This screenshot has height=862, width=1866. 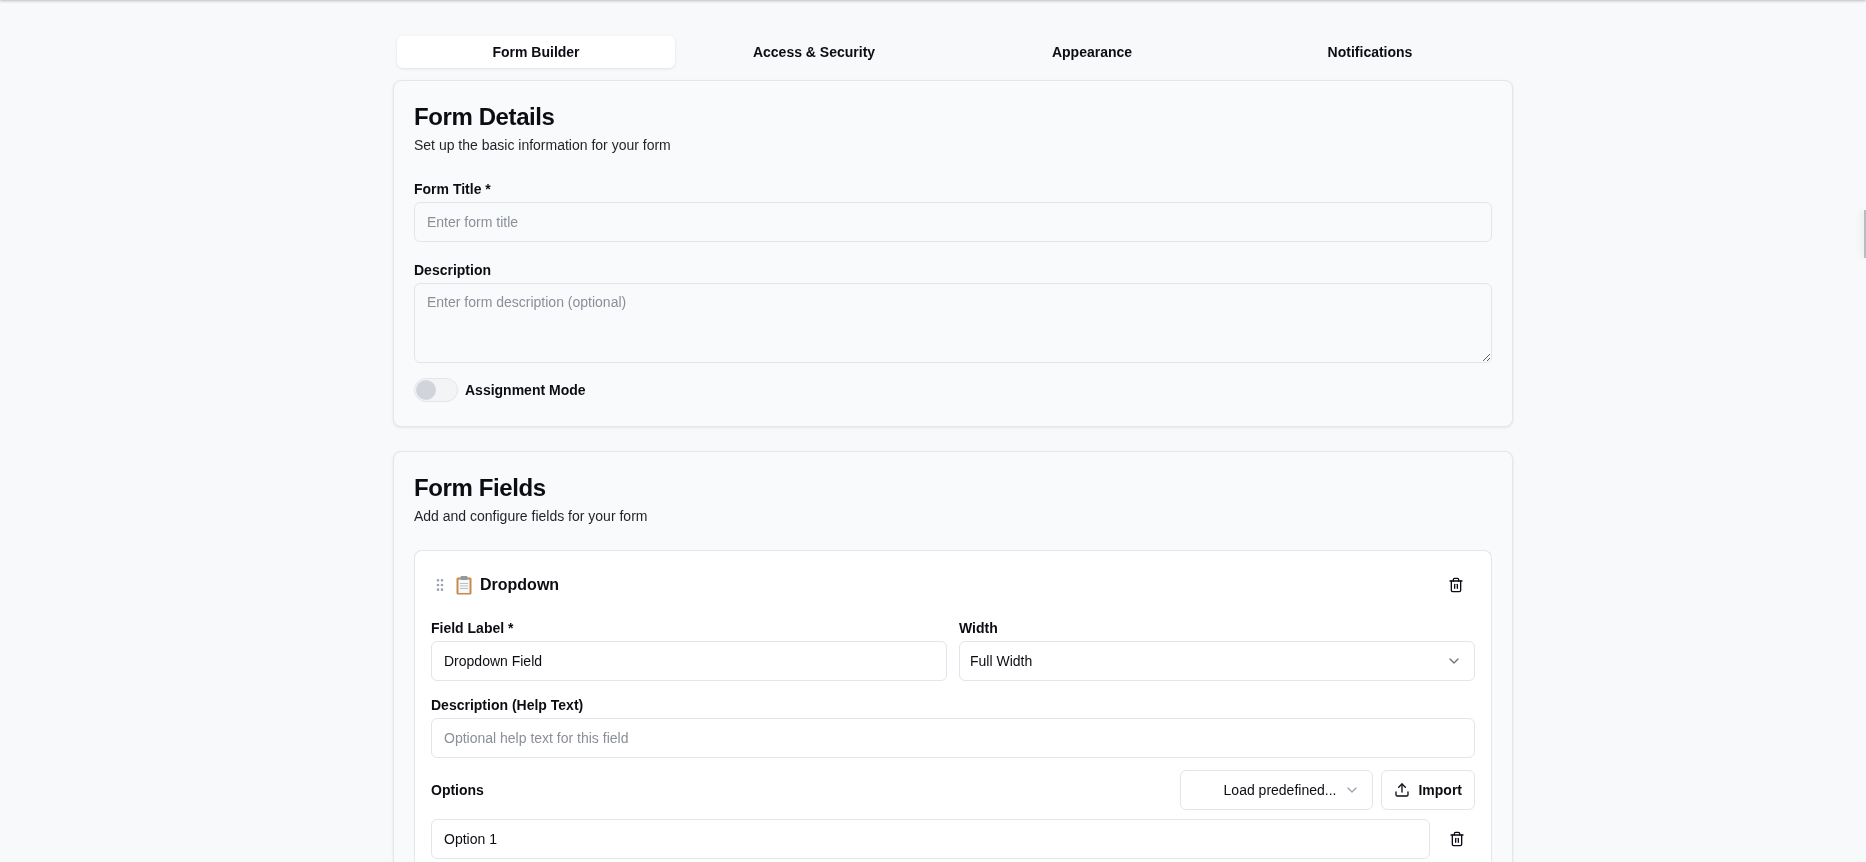 I want to click on text-input: Optional help text for this field, so click(x=953, y=738).